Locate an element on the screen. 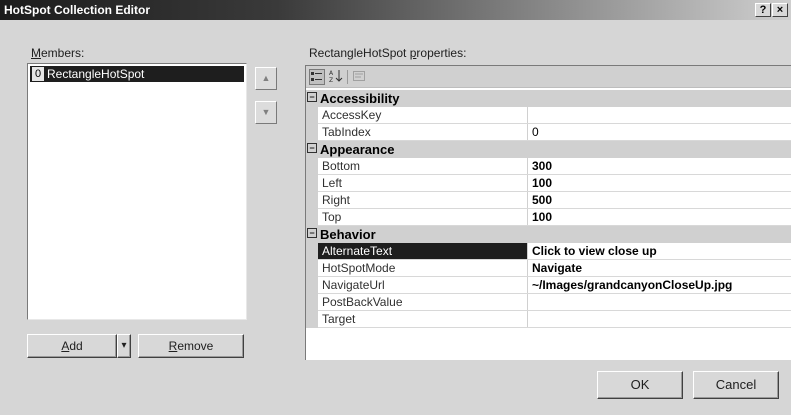 This screenshot has width=791, height=415. property-name: Top is located at coordinates (423, 217).